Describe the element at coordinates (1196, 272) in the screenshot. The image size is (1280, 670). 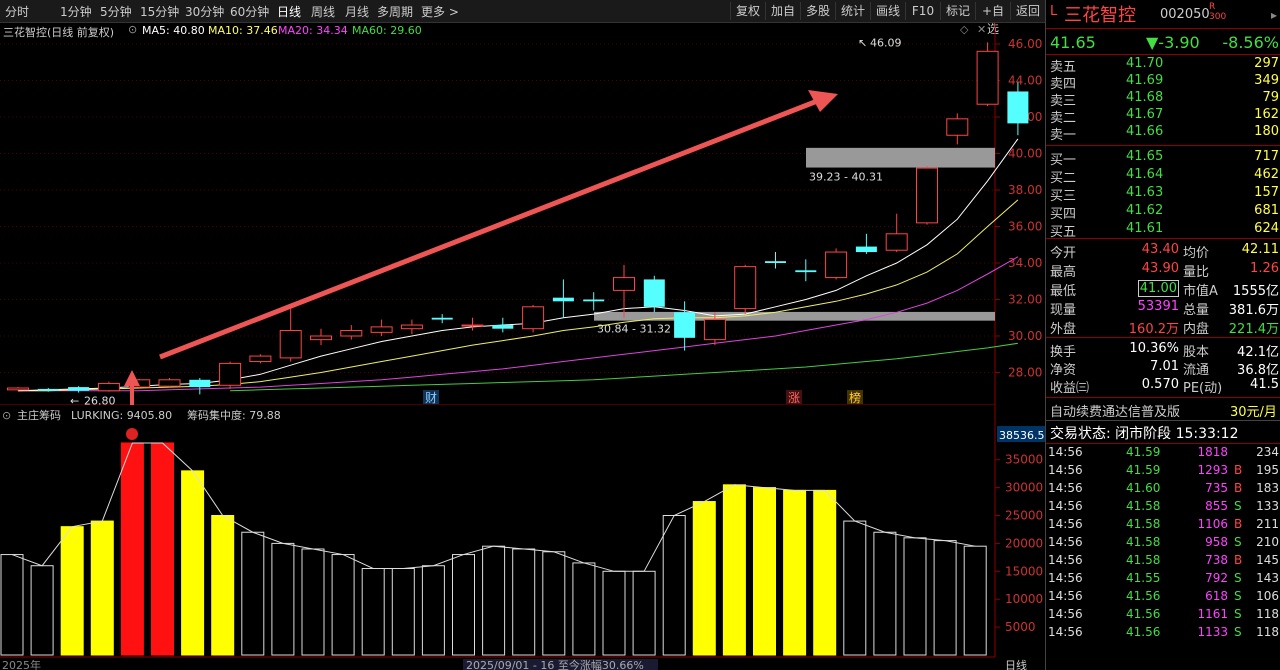
I see `stat-label: 量比` at that location.